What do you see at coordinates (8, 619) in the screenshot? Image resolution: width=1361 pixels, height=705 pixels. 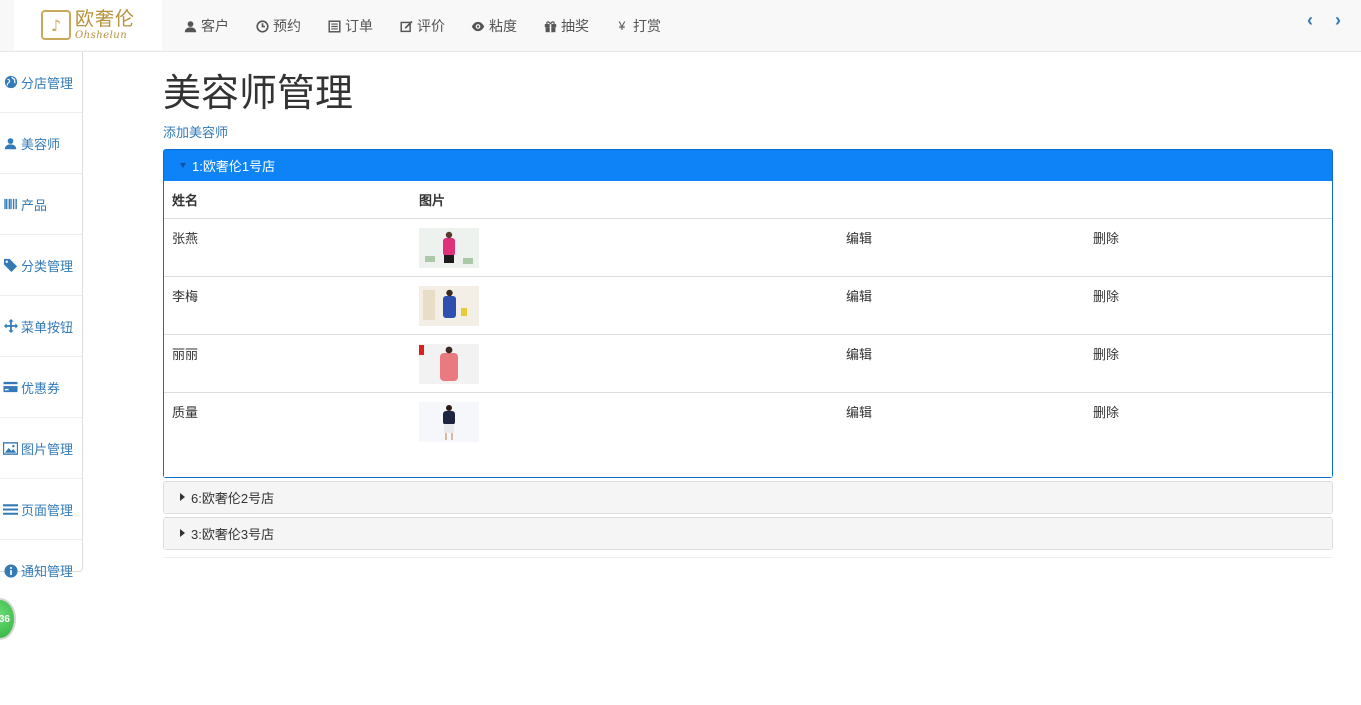 I see `floating-counter-badge: 36` at bounding box center [8, 619].